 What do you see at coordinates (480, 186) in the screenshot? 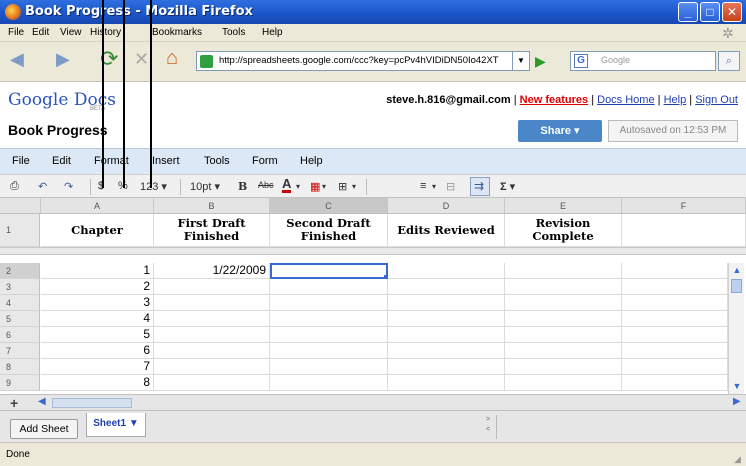
I see `wrap-text-button: ⇉` at bounding box center [480, 186].